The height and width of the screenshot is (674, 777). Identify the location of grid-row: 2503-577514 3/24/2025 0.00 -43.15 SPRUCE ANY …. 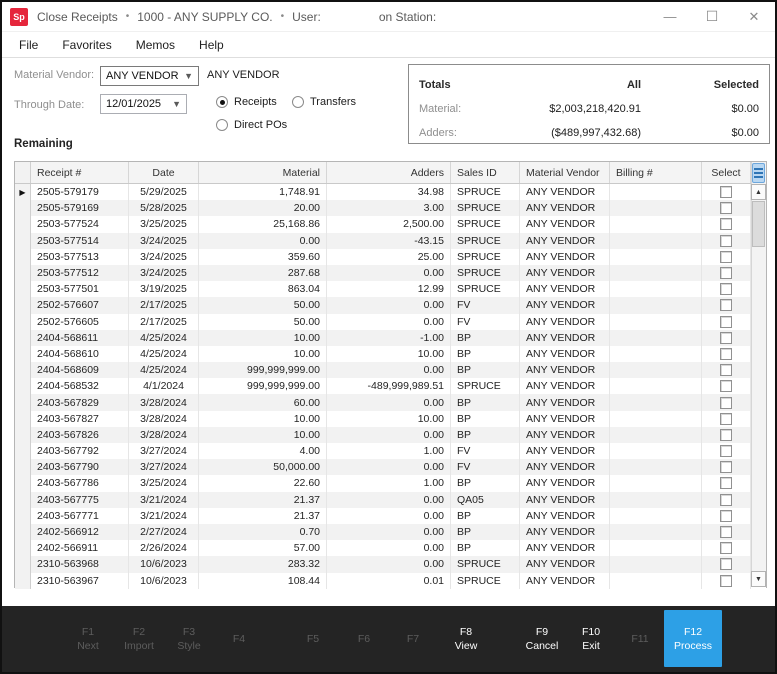
(390, 240).